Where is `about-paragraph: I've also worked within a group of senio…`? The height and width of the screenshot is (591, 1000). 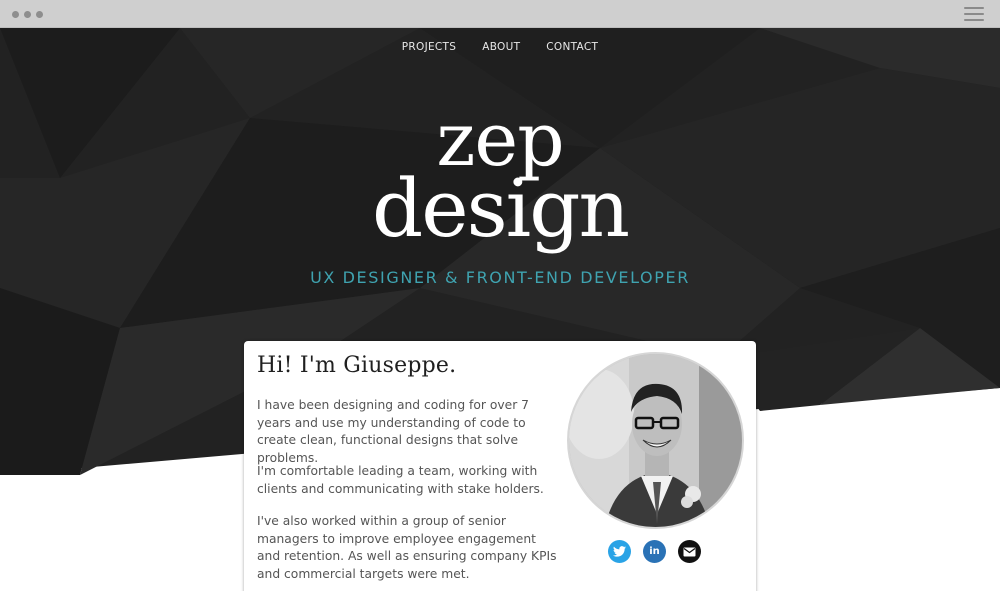 about-paragraph: I've also worked within a group of senio… is located at coordinates (407, 547).